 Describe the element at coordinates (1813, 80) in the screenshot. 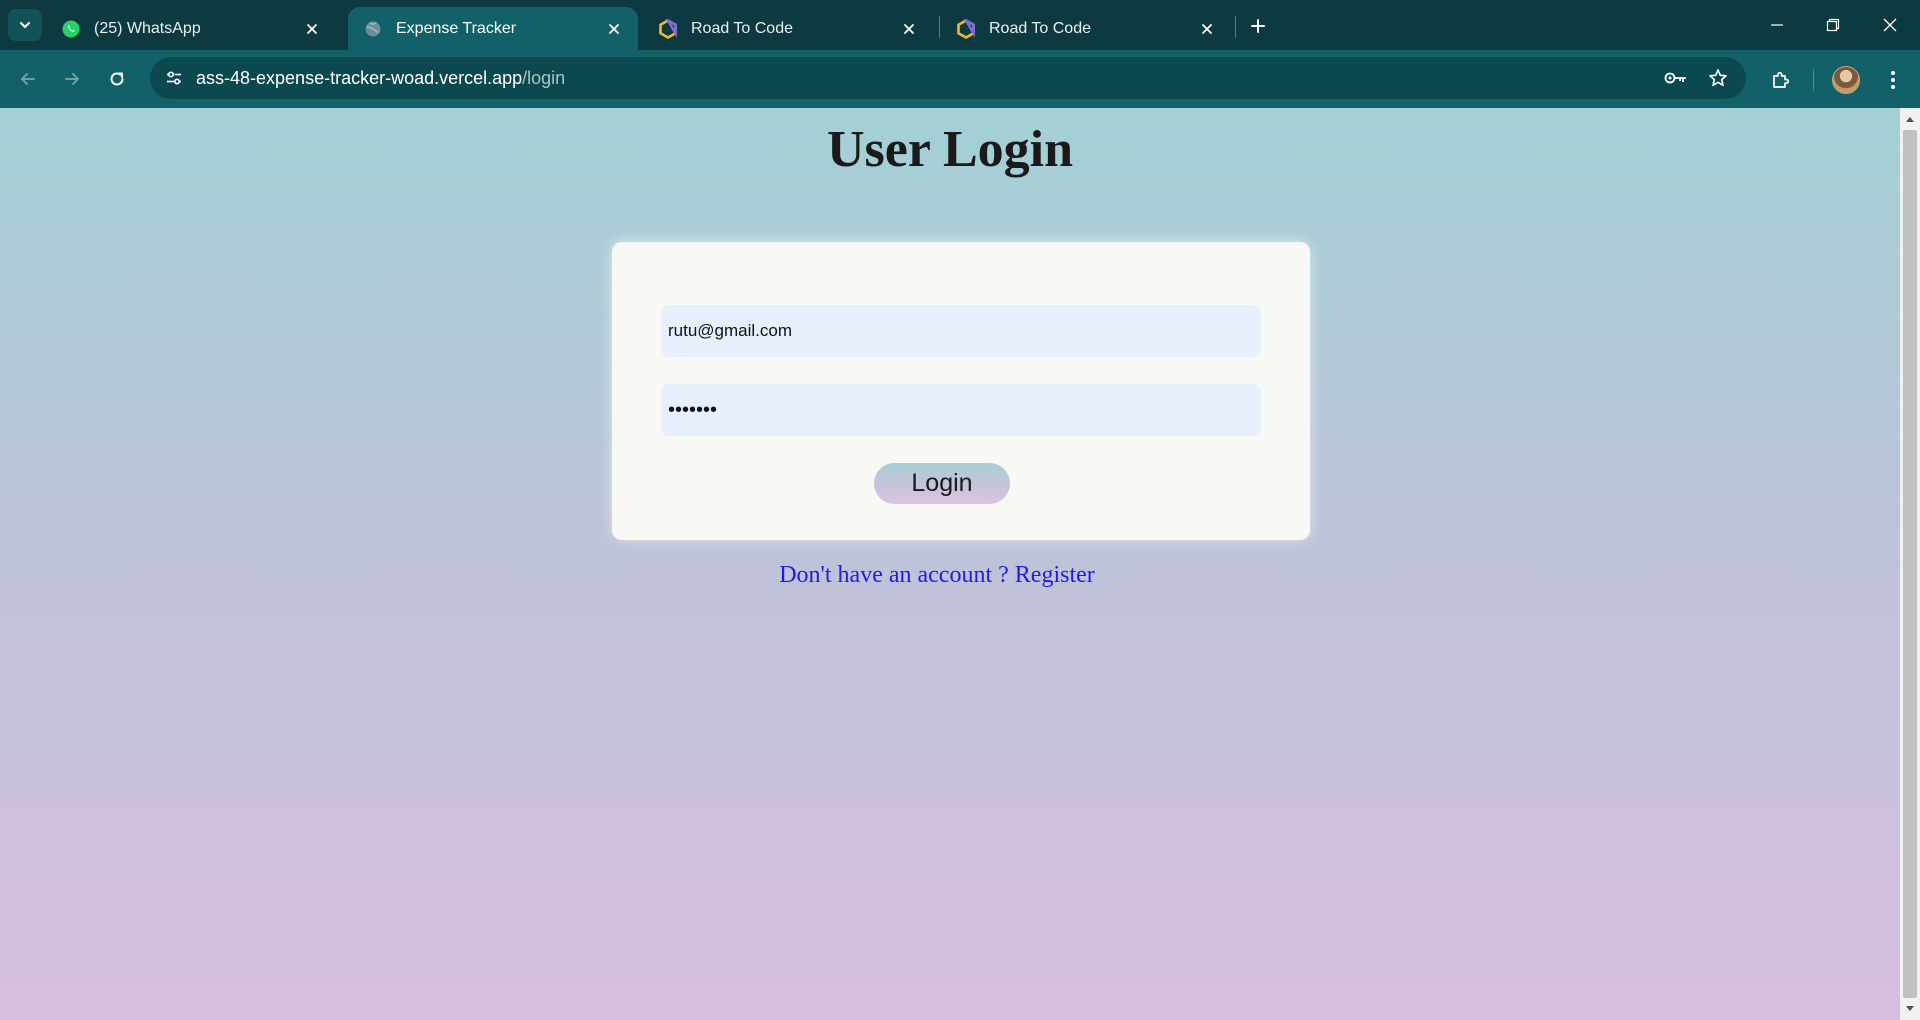

I see `toolbar-separator` at that location.